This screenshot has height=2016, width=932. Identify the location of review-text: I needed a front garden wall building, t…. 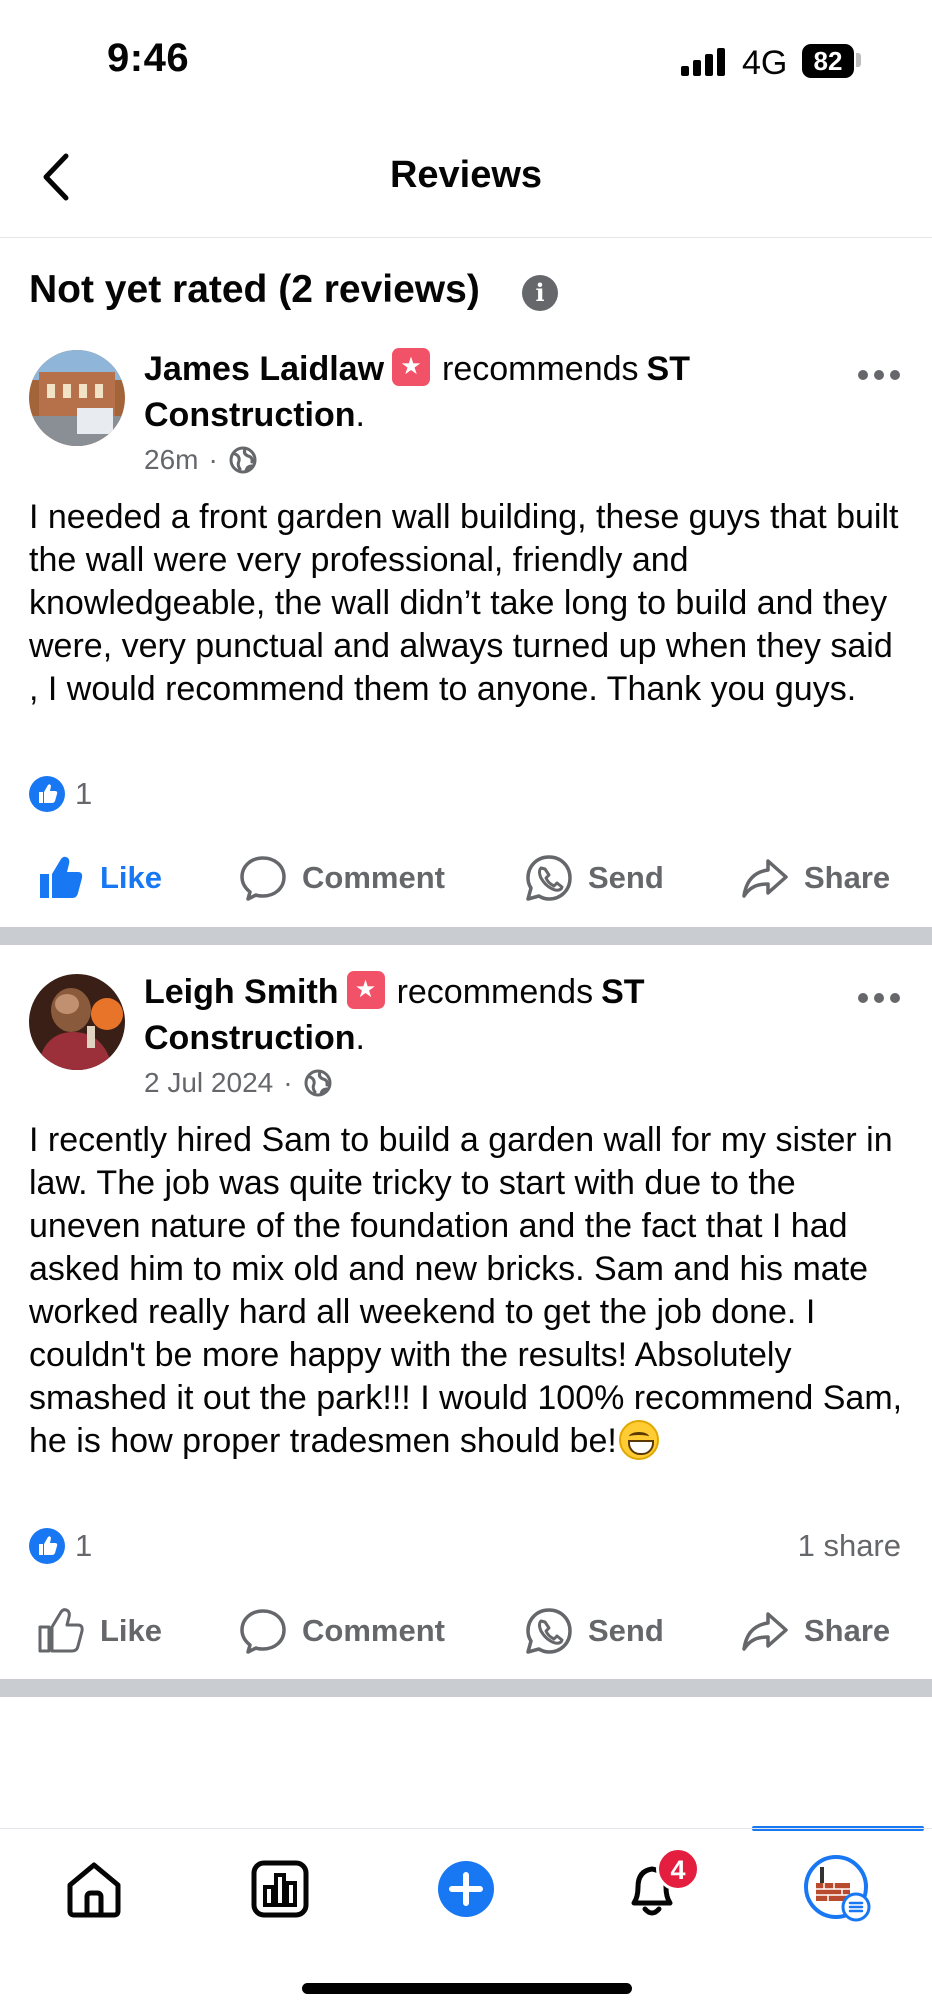
(464, 603).